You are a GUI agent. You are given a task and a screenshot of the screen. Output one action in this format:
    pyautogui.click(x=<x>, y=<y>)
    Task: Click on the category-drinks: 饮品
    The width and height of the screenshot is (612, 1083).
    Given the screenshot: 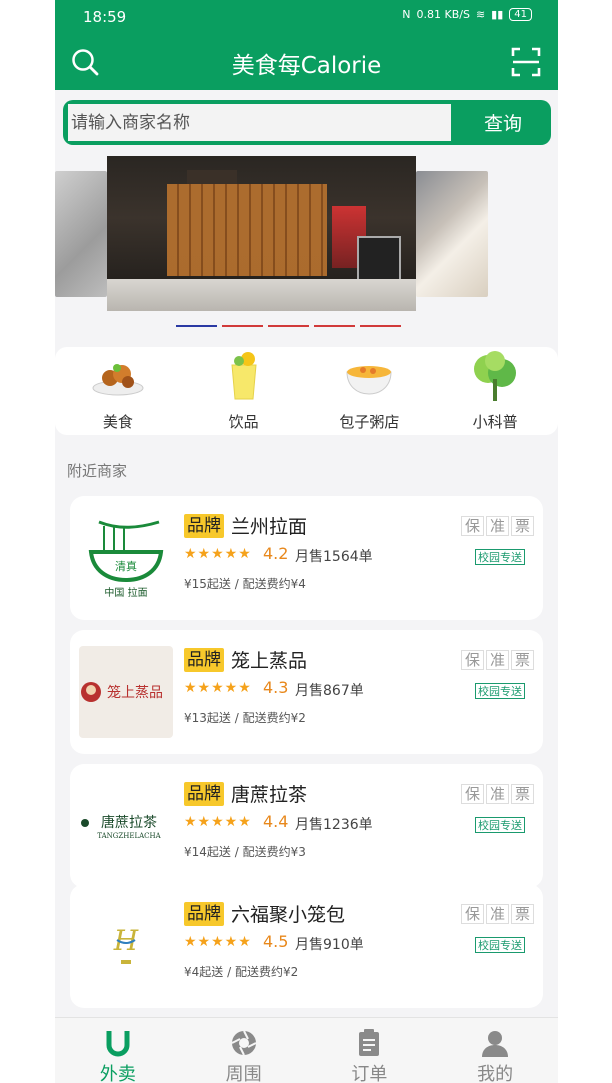 What is the action you would take?
    pyautogui.click(x=244, y=391)
    